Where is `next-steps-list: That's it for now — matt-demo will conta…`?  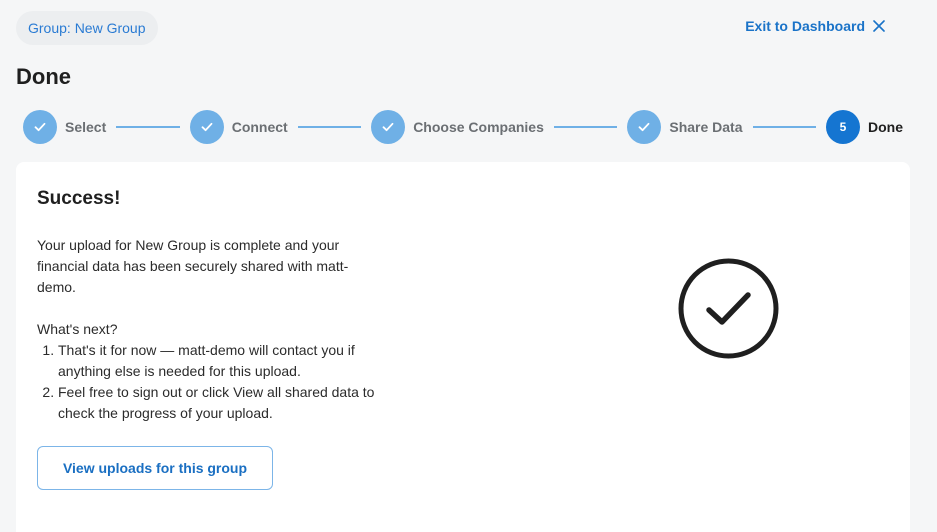
next-steps-list: That's it for now — matt-demo will conta… is located at coordinates (212, 382).